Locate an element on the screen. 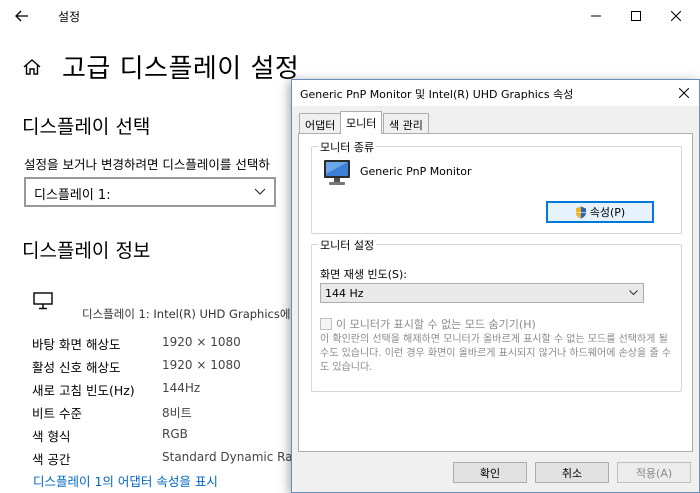 This screenshot has height=493, width=700. hide-modes-checkbox is located at coordinates (326, 324).